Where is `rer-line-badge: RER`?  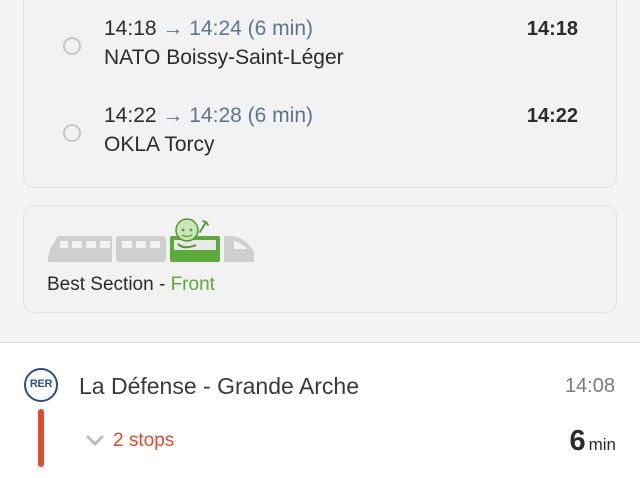 rer-line-badge: RER is located at coordinates (41, 385).